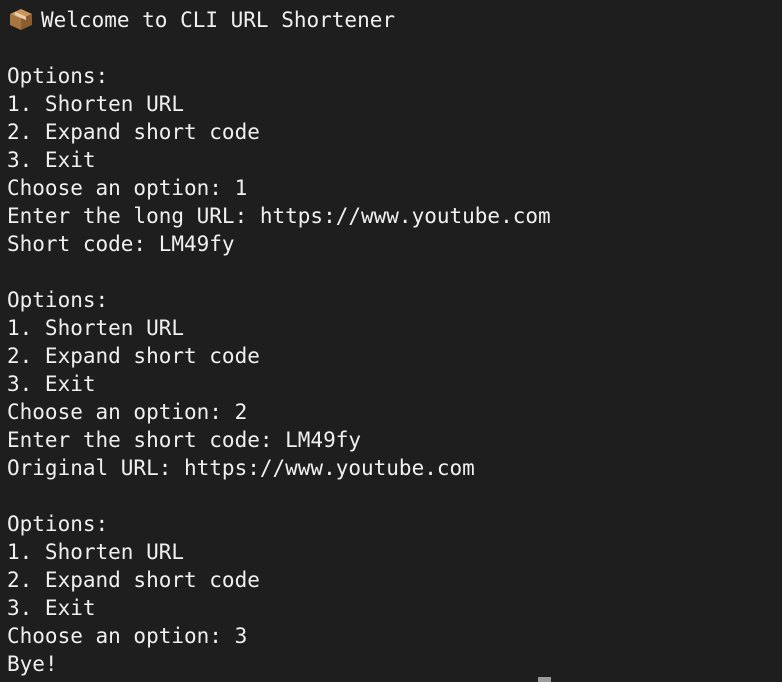 This screenshot has height=682, width=782. I want to click on choose-option-prompt: Choose an option: 3, so click(127, 636).